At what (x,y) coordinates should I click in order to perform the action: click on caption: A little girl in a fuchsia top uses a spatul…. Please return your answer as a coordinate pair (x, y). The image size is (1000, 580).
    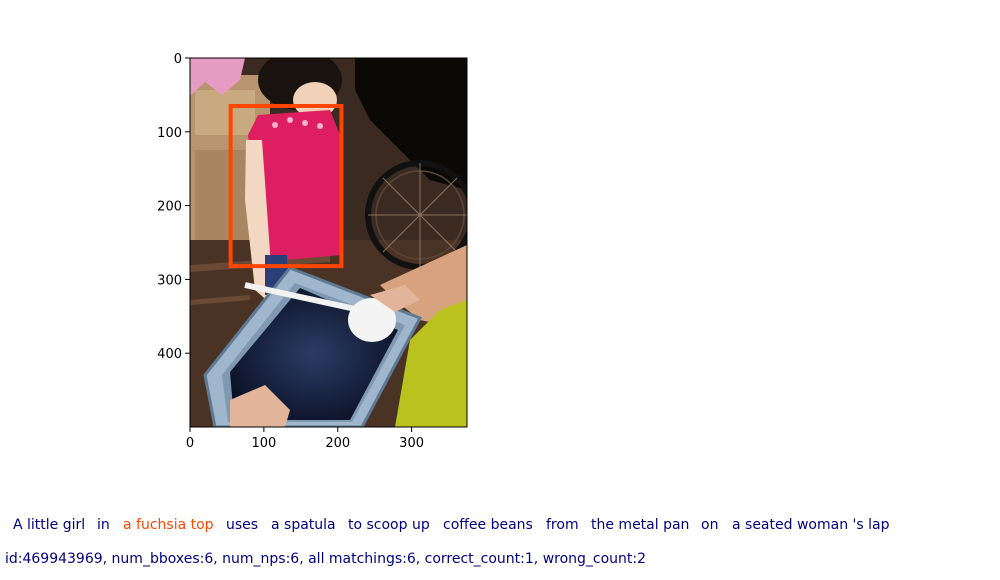
    Looking at the image, I should click on (500, 525).